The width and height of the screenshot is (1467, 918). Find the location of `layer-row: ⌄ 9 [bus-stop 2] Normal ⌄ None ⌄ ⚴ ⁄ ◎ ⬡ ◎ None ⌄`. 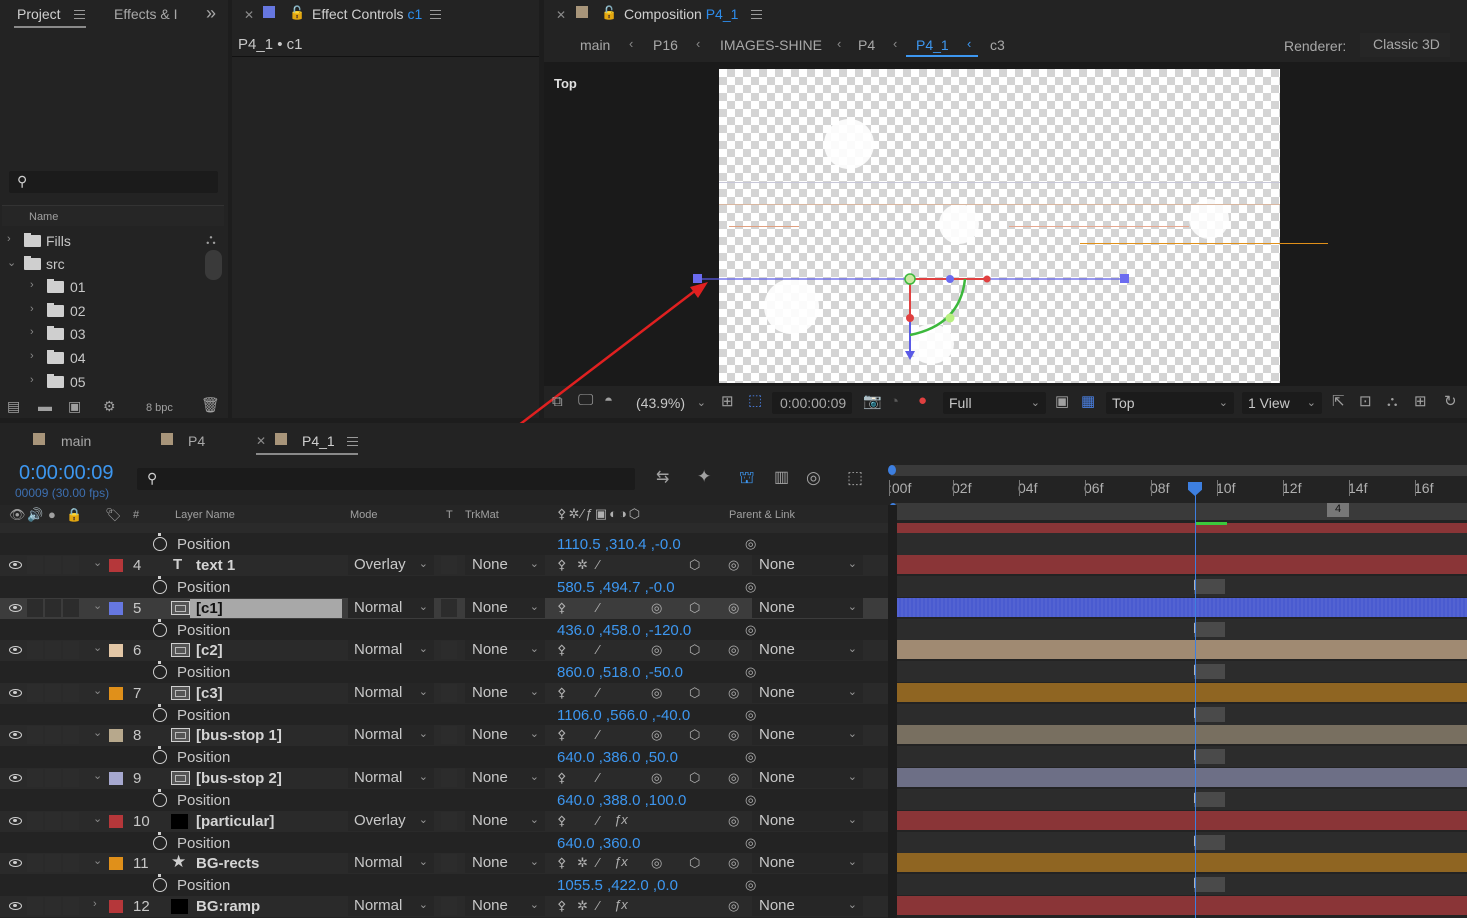

layer-row: ⌄ 9 [bus-stop 2] Normal ⌄ None ⌄ ⚴ ⁄ ◎ ⬡ ◎ None ⌄ is located at coordinates (444, 778).